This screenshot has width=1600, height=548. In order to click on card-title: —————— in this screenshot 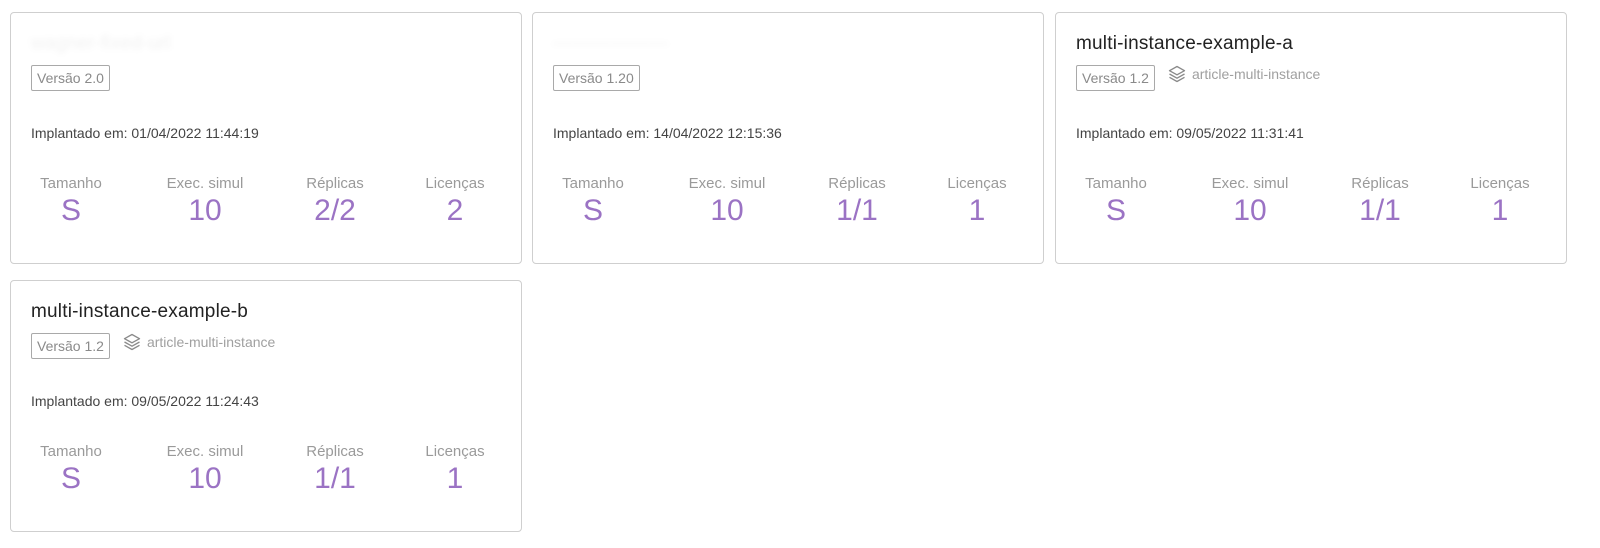, I will do `click(611, 43)`.